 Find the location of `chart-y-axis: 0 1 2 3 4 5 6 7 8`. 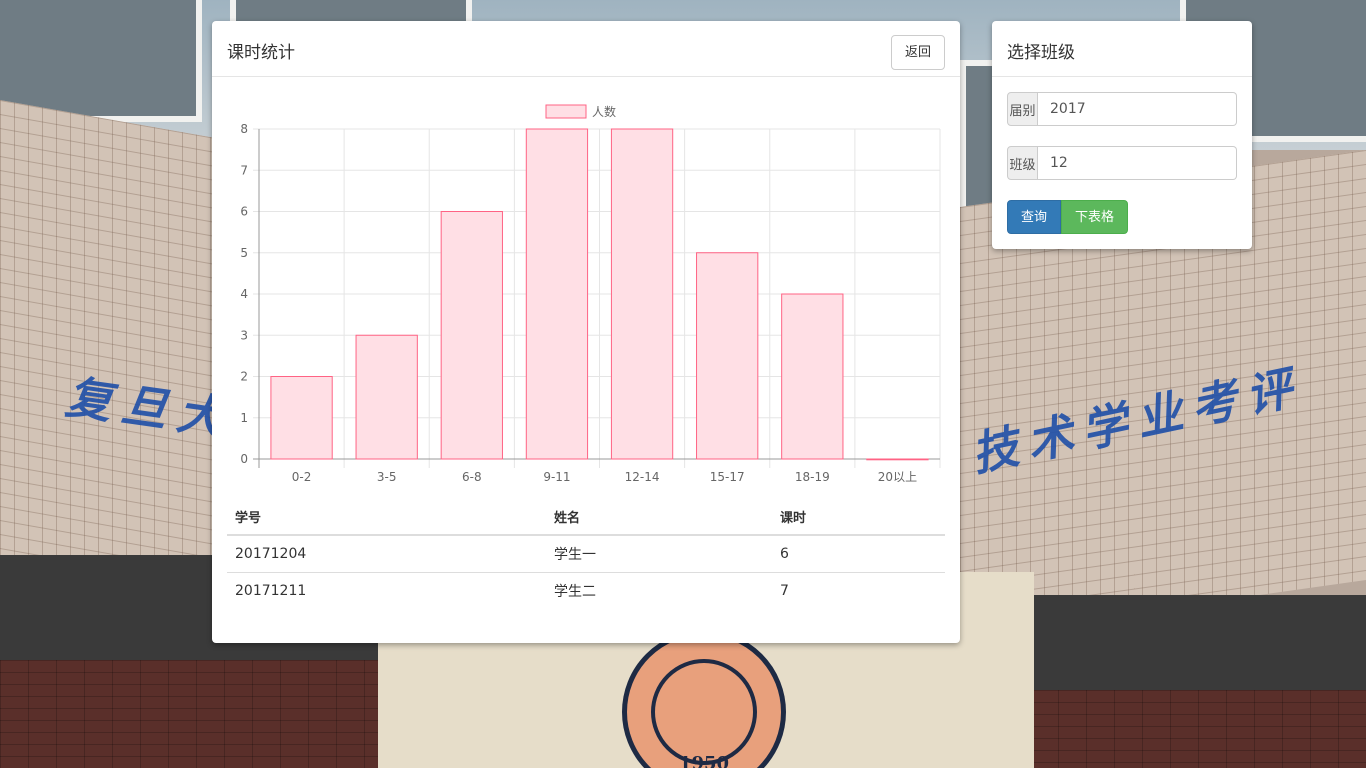

chart-y-axis: 0 1 2 3 4 5 6 7 8 is located at coordinates (244, 294).